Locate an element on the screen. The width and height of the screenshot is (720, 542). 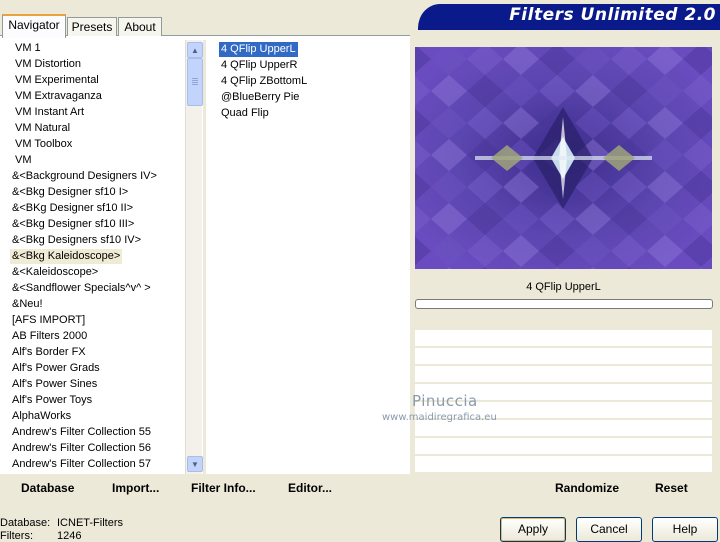
apply-button: Apply is located at coordinates (533, 529).